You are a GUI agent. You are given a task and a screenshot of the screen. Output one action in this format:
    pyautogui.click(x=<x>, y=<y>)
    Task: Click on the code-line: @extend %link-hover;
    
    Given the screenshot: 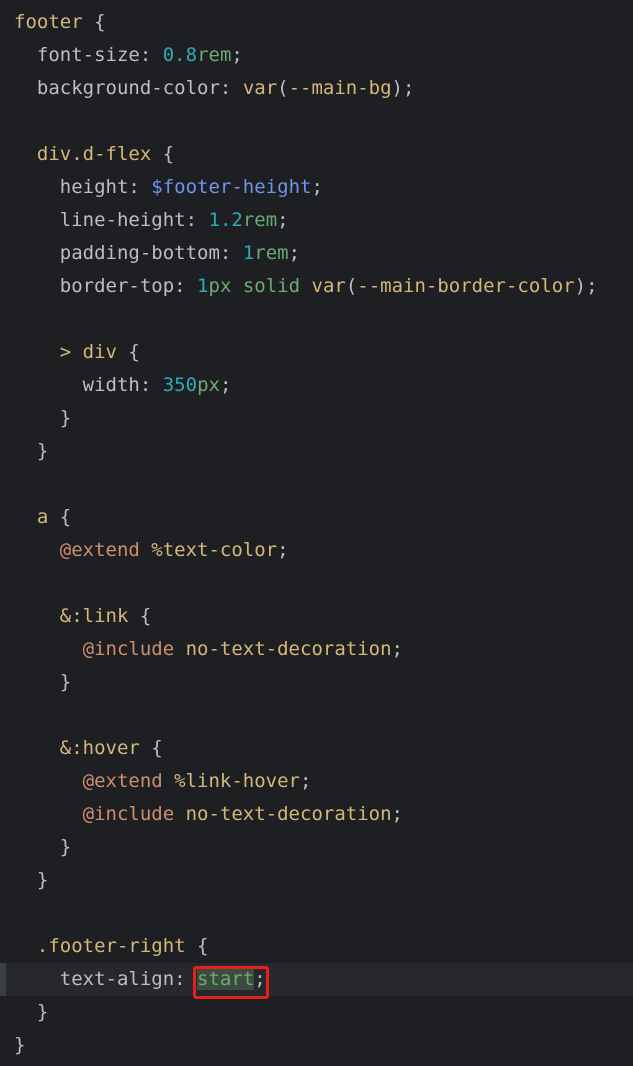 What is the action you would take?
    pyautogui.click(x=316, y=781)
    